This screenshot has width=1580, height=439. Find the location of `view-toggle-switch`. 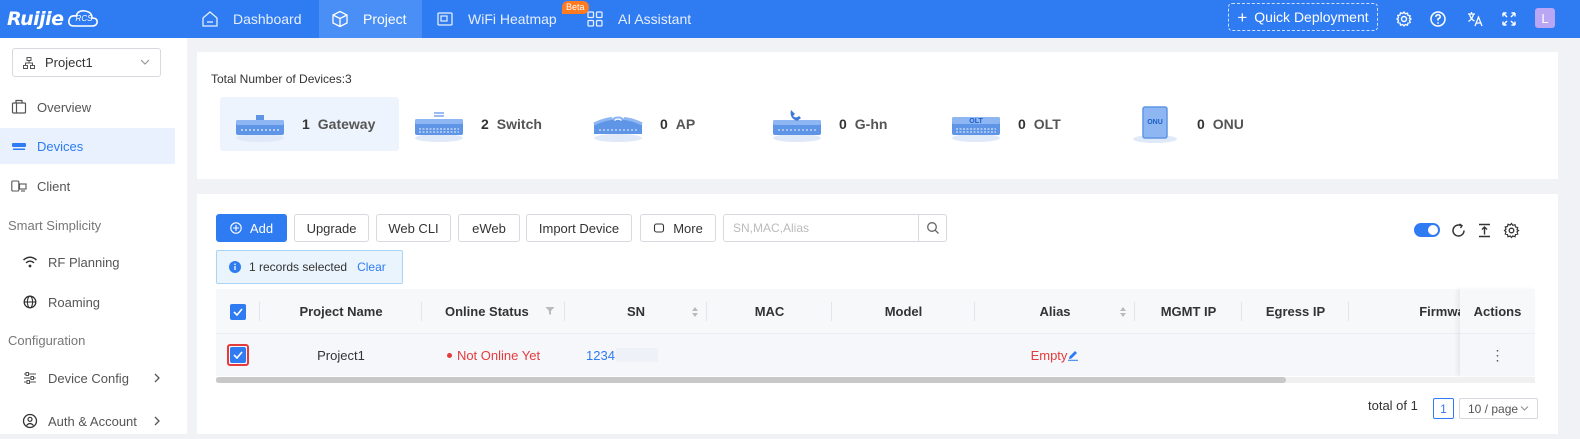

view-toggle-switch is located at coordinates (1427, 230).